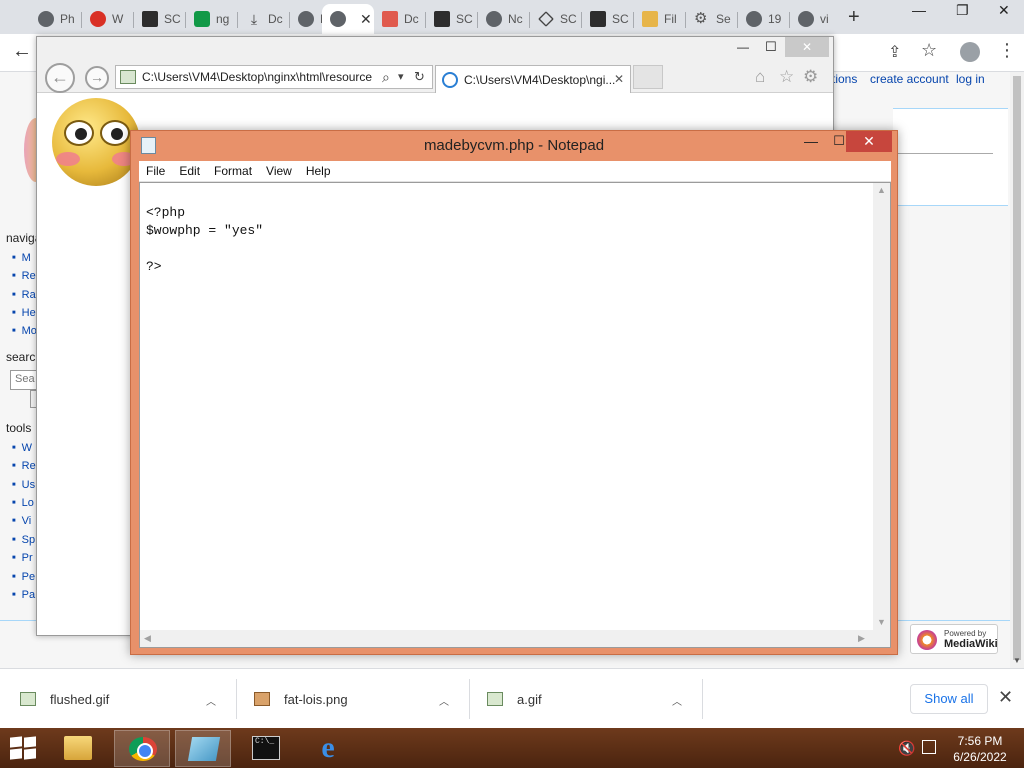 This screenshot has width=1024, height=768. What do you see at coordinates (786, 77) in the screenshot?
I see `favorites-star-icon: ☆` at bounding box center [786, 77].